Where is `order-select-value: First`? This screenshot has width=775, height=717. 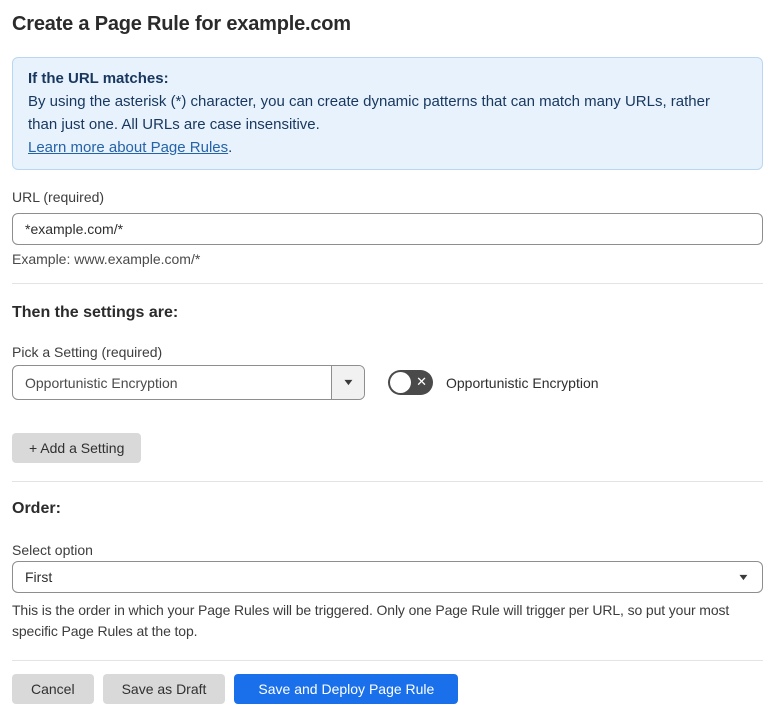
order-select-value: First is located at coordinates (39, 577).